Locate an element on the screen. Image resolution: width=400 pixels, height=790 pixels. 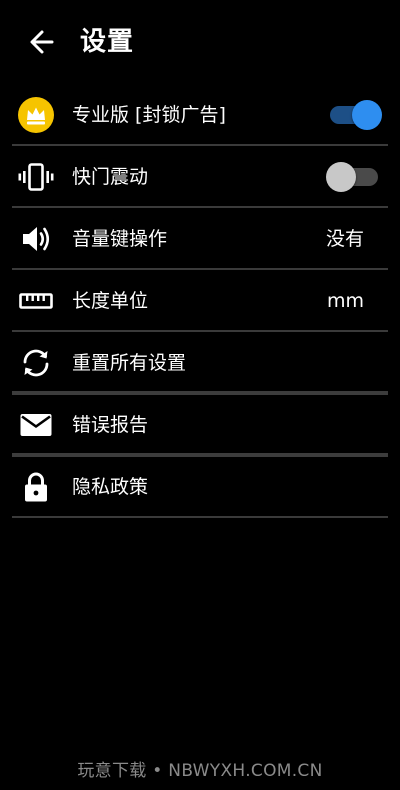
lock-icon is located at coordinates (36, 487).